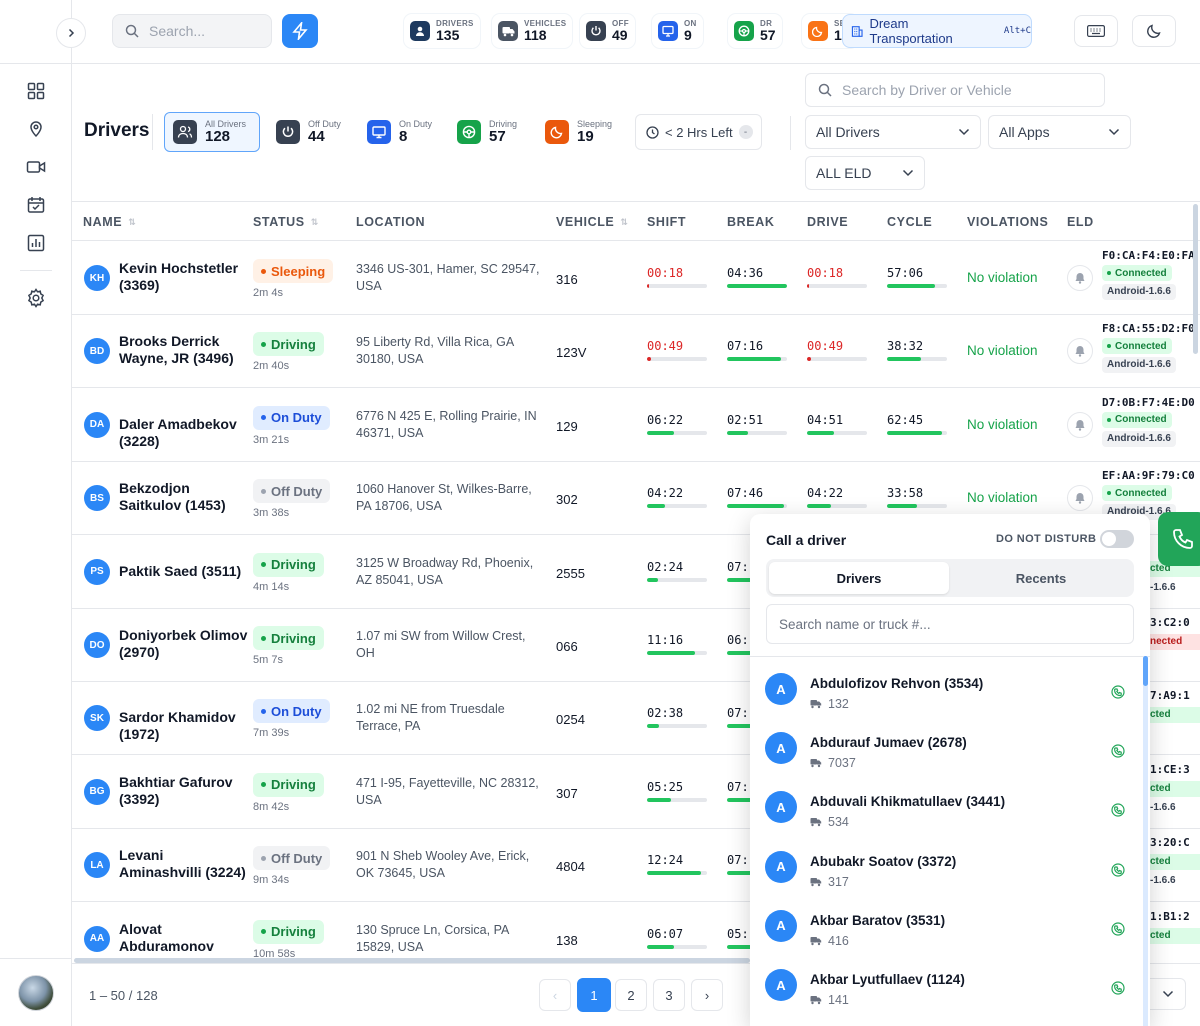  What do you see at coordinates (594, 995) in the screenshot?
I see `page-1-button: 1` at bounding box center [594, 995].